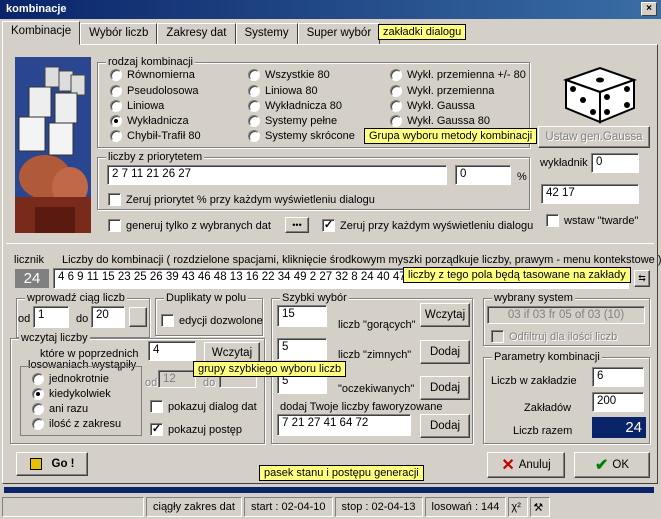  I want to click on razem-value: 24, so click(619, 427).